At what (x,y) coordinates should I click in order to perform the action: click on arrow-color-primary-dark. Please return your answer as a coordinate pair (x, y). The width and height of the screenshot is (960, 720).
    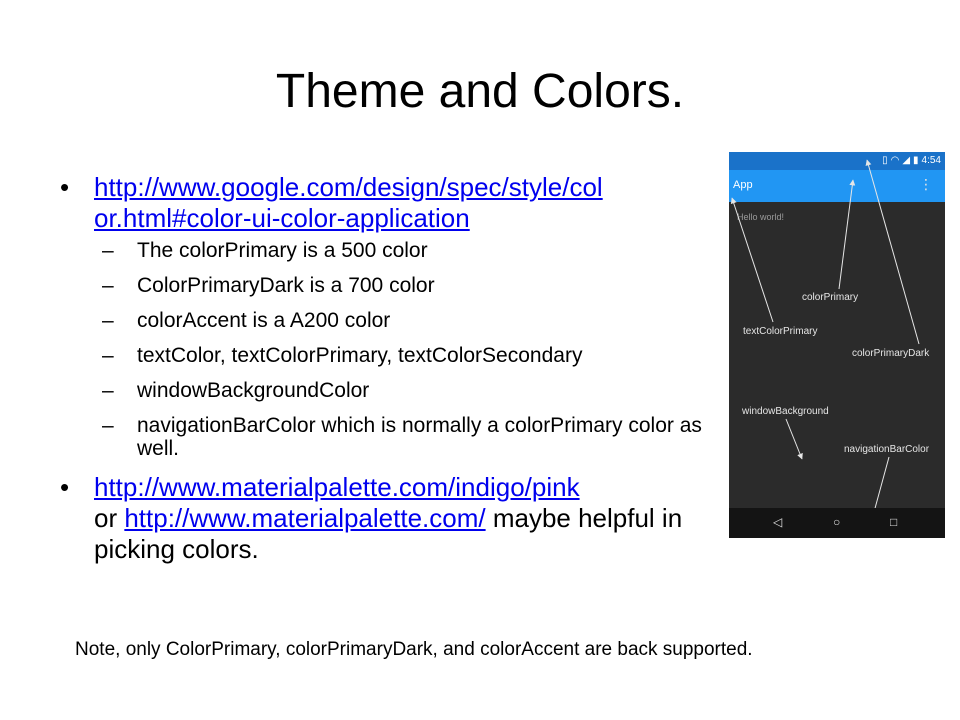
    Looking at the image, I should click on (892, 252).